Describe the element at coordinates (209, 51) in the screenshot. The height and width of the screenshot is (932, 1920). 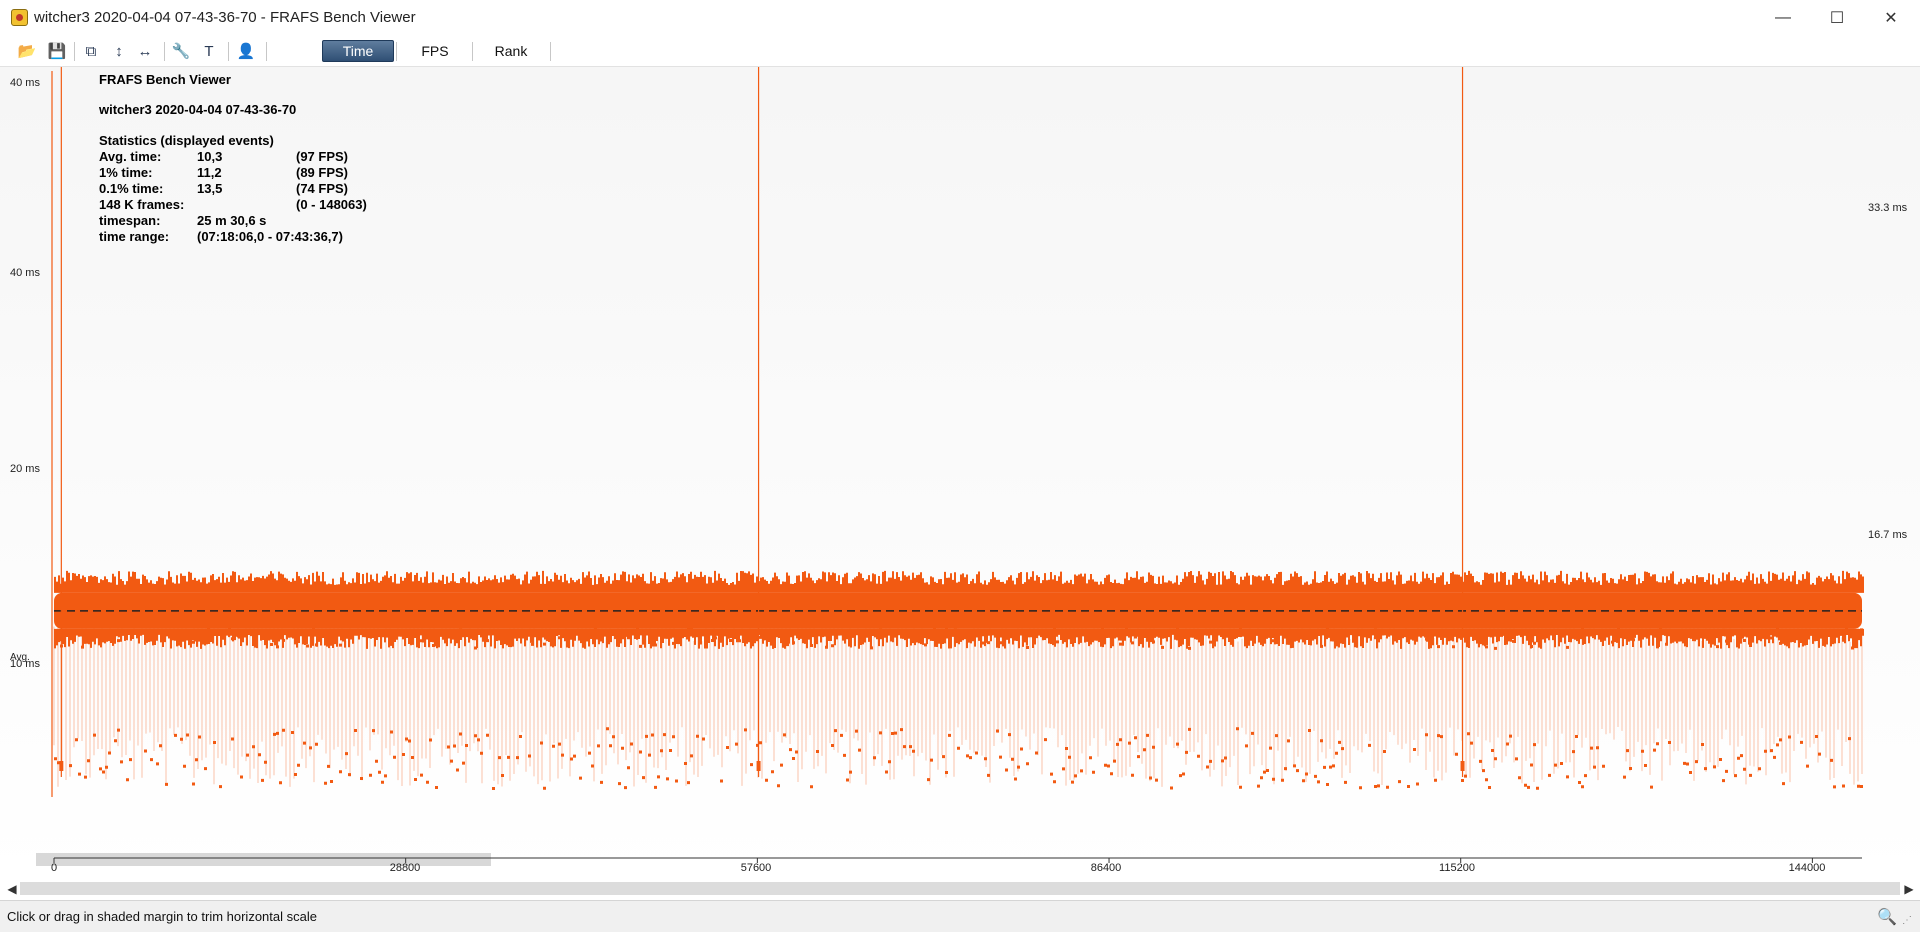
I see `text-icon: T` at that location.